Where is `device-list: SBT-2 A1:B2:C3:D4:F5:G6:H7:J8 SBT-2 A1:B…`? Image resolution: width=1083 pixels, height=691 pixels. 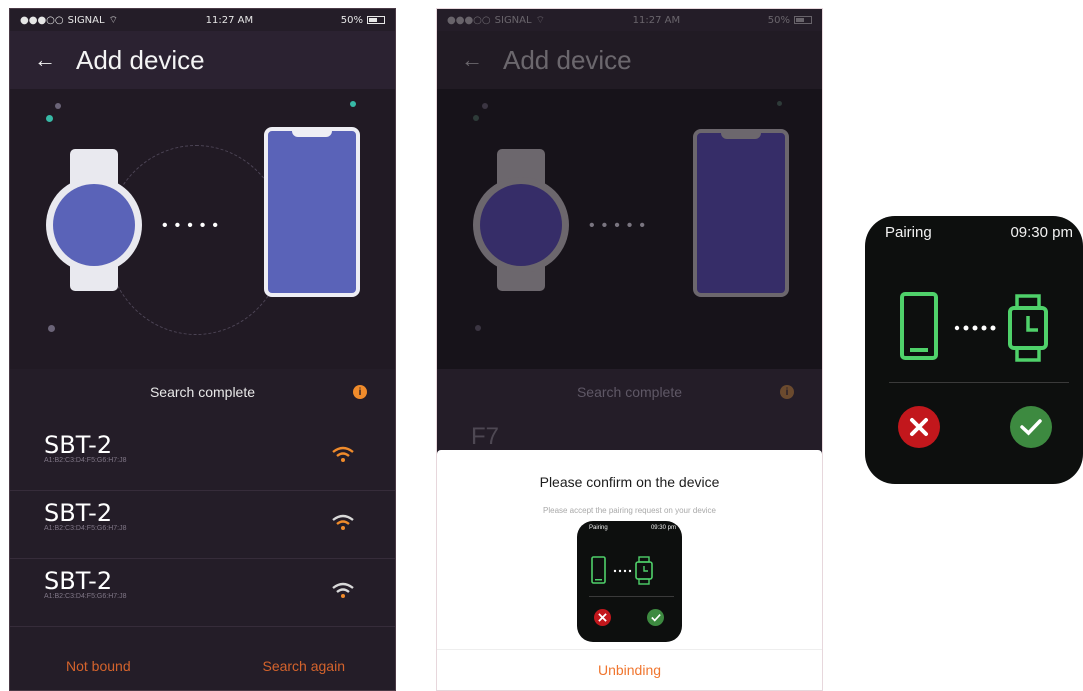 device-list: SBT-2 A1:B2:C3:D4:F5:G6:H7:J8 SBT-2 A1:B… is located at coordinates (202, 525).